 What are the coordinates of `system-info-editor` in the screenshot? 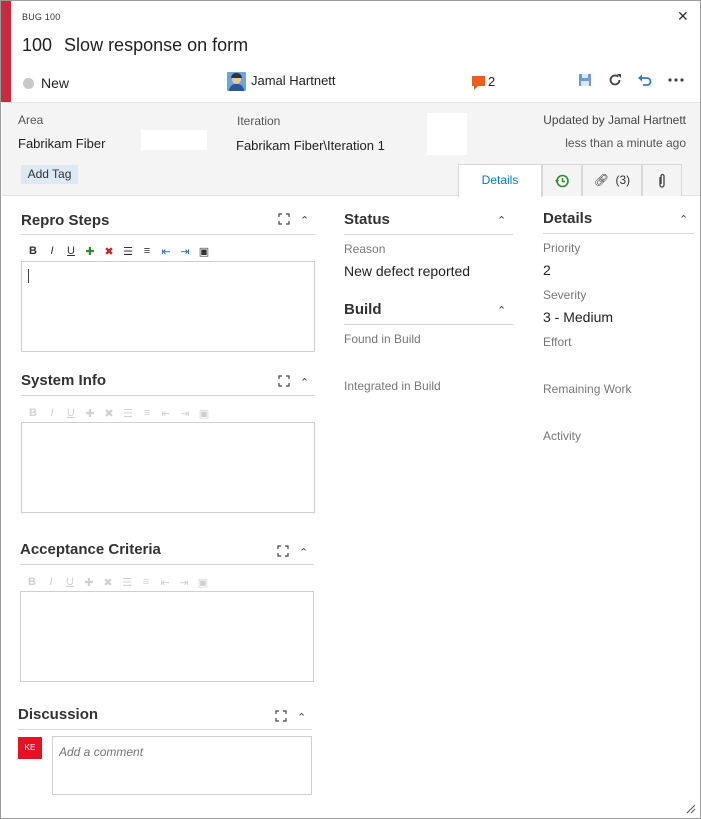 It's located at (168, 467).